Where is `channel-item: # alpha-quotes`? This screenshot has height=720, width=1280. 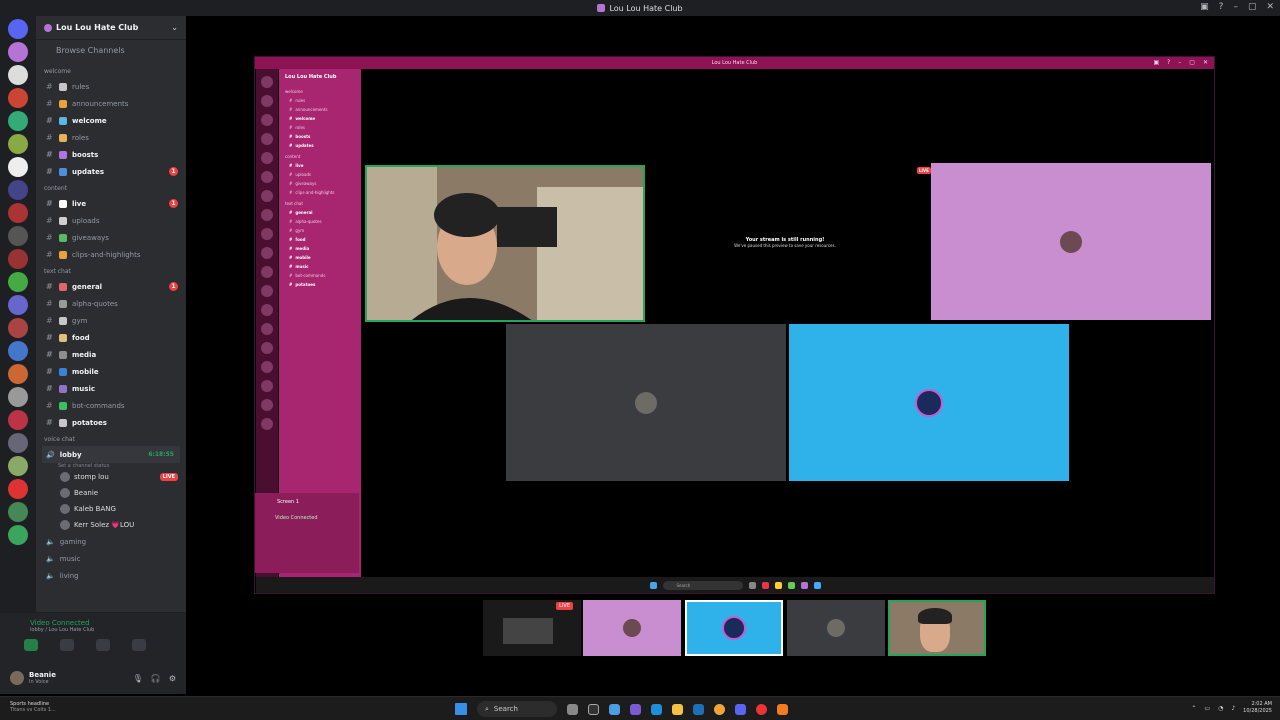 channel-item: # alpha-quotes is located at coordinates (111, 303).